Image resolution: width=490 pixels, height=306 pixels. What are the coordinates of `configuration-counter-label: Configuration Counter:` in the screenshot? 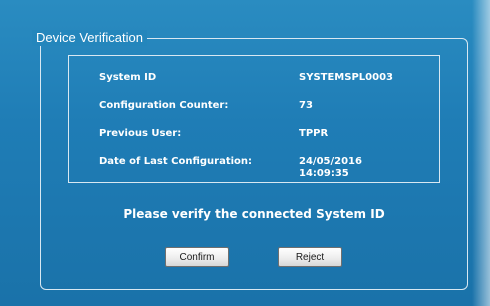 It's located at (164, 105).